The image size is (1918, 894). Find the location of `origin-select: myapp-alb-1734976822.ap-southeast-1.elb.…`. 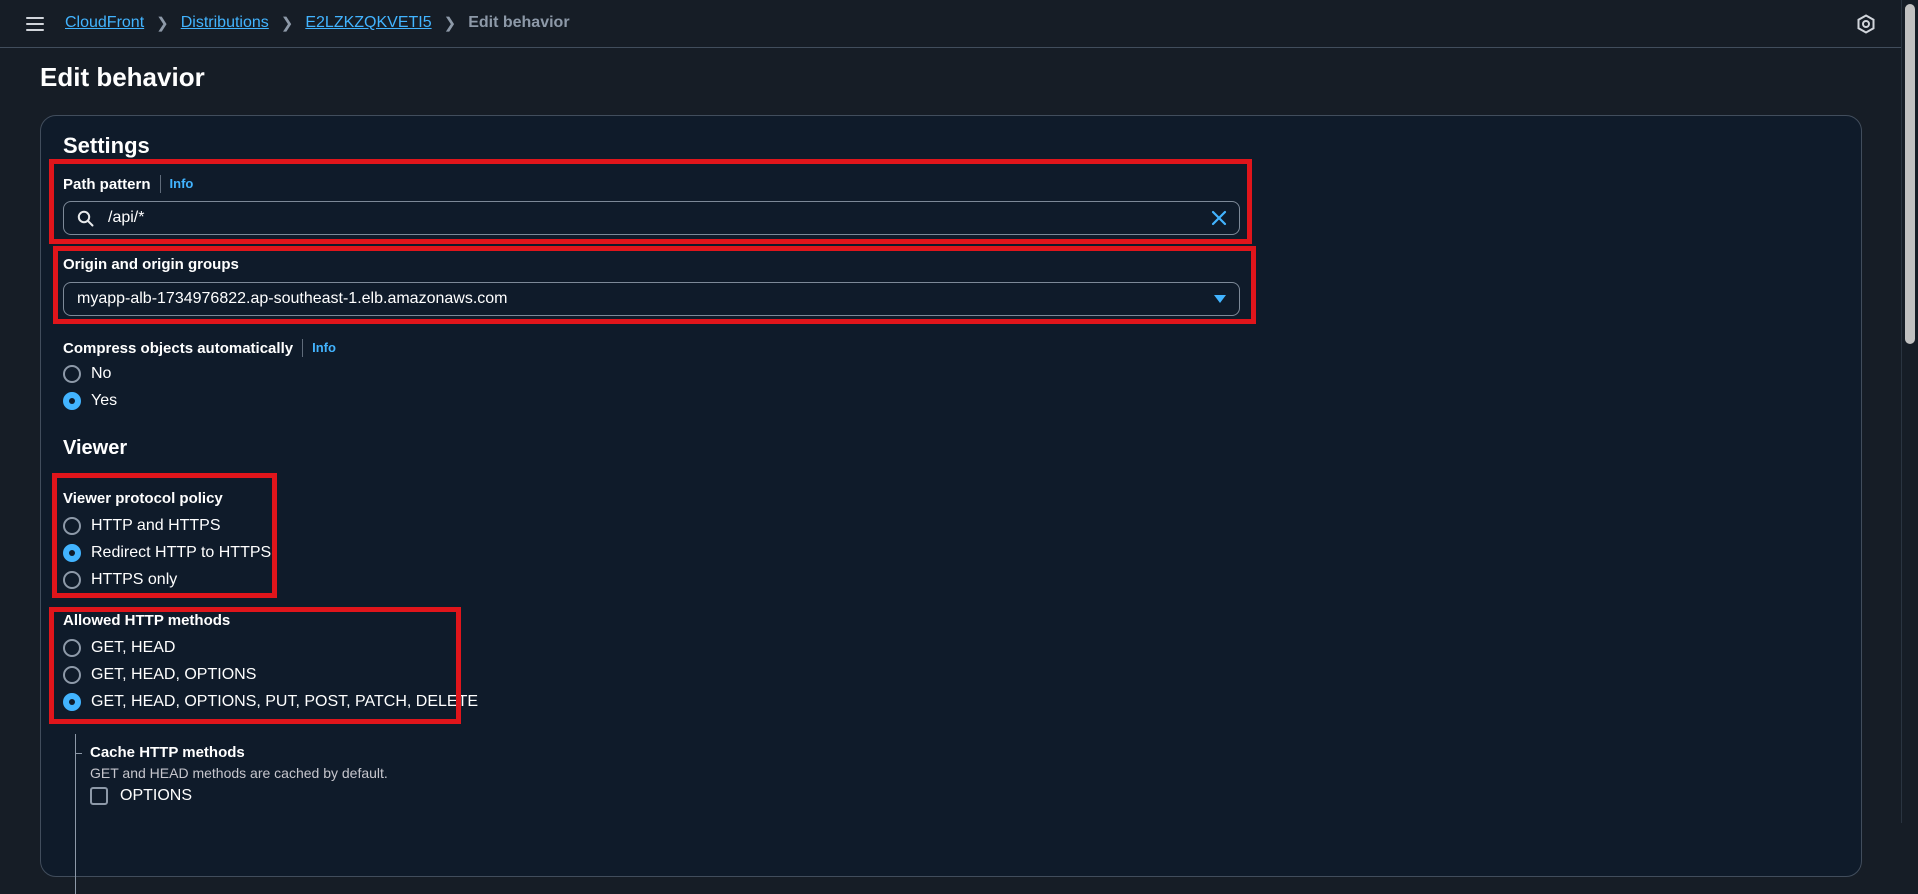

origin-select: myapp-alb-1734976822.ap-southeast-1.elb.… is located at coordinates (651, 299).